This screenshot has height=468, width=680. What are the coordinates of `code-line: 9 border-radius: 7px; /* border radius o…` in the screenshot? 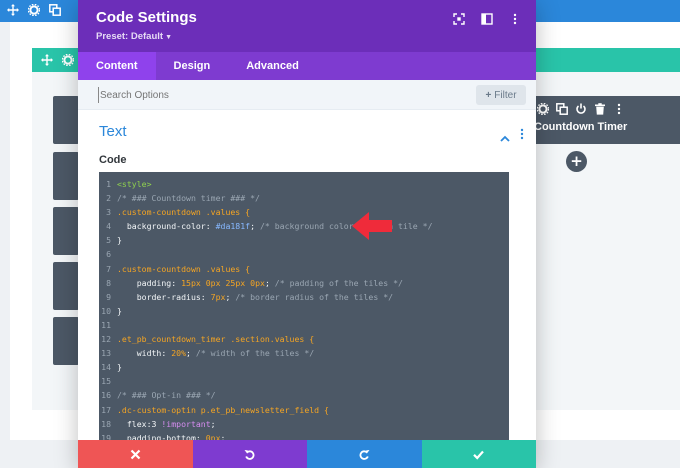 It's located at (304, 297).